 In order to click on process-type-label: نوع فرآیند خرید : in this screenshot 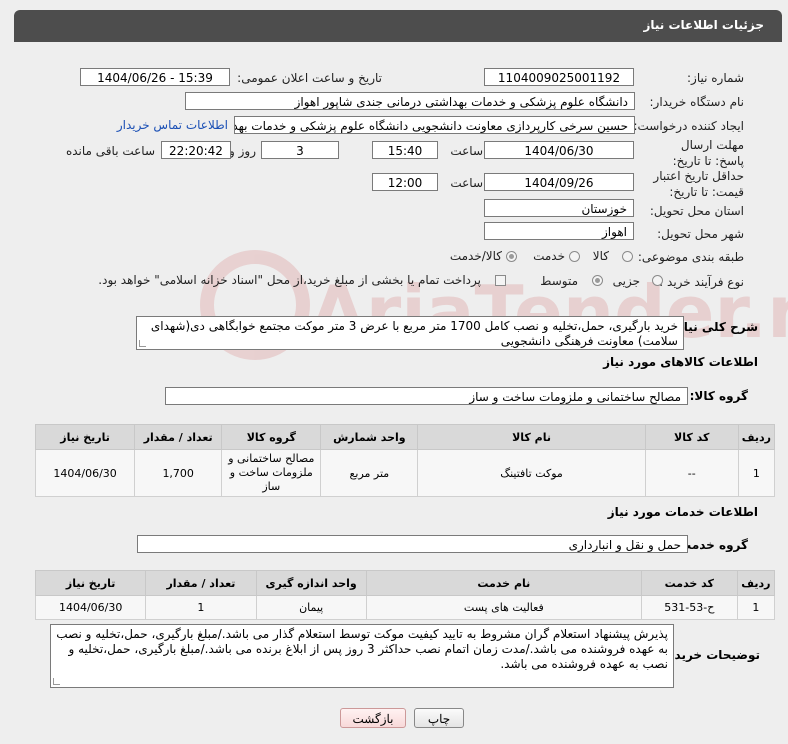, I will do `click(701, 282)`.